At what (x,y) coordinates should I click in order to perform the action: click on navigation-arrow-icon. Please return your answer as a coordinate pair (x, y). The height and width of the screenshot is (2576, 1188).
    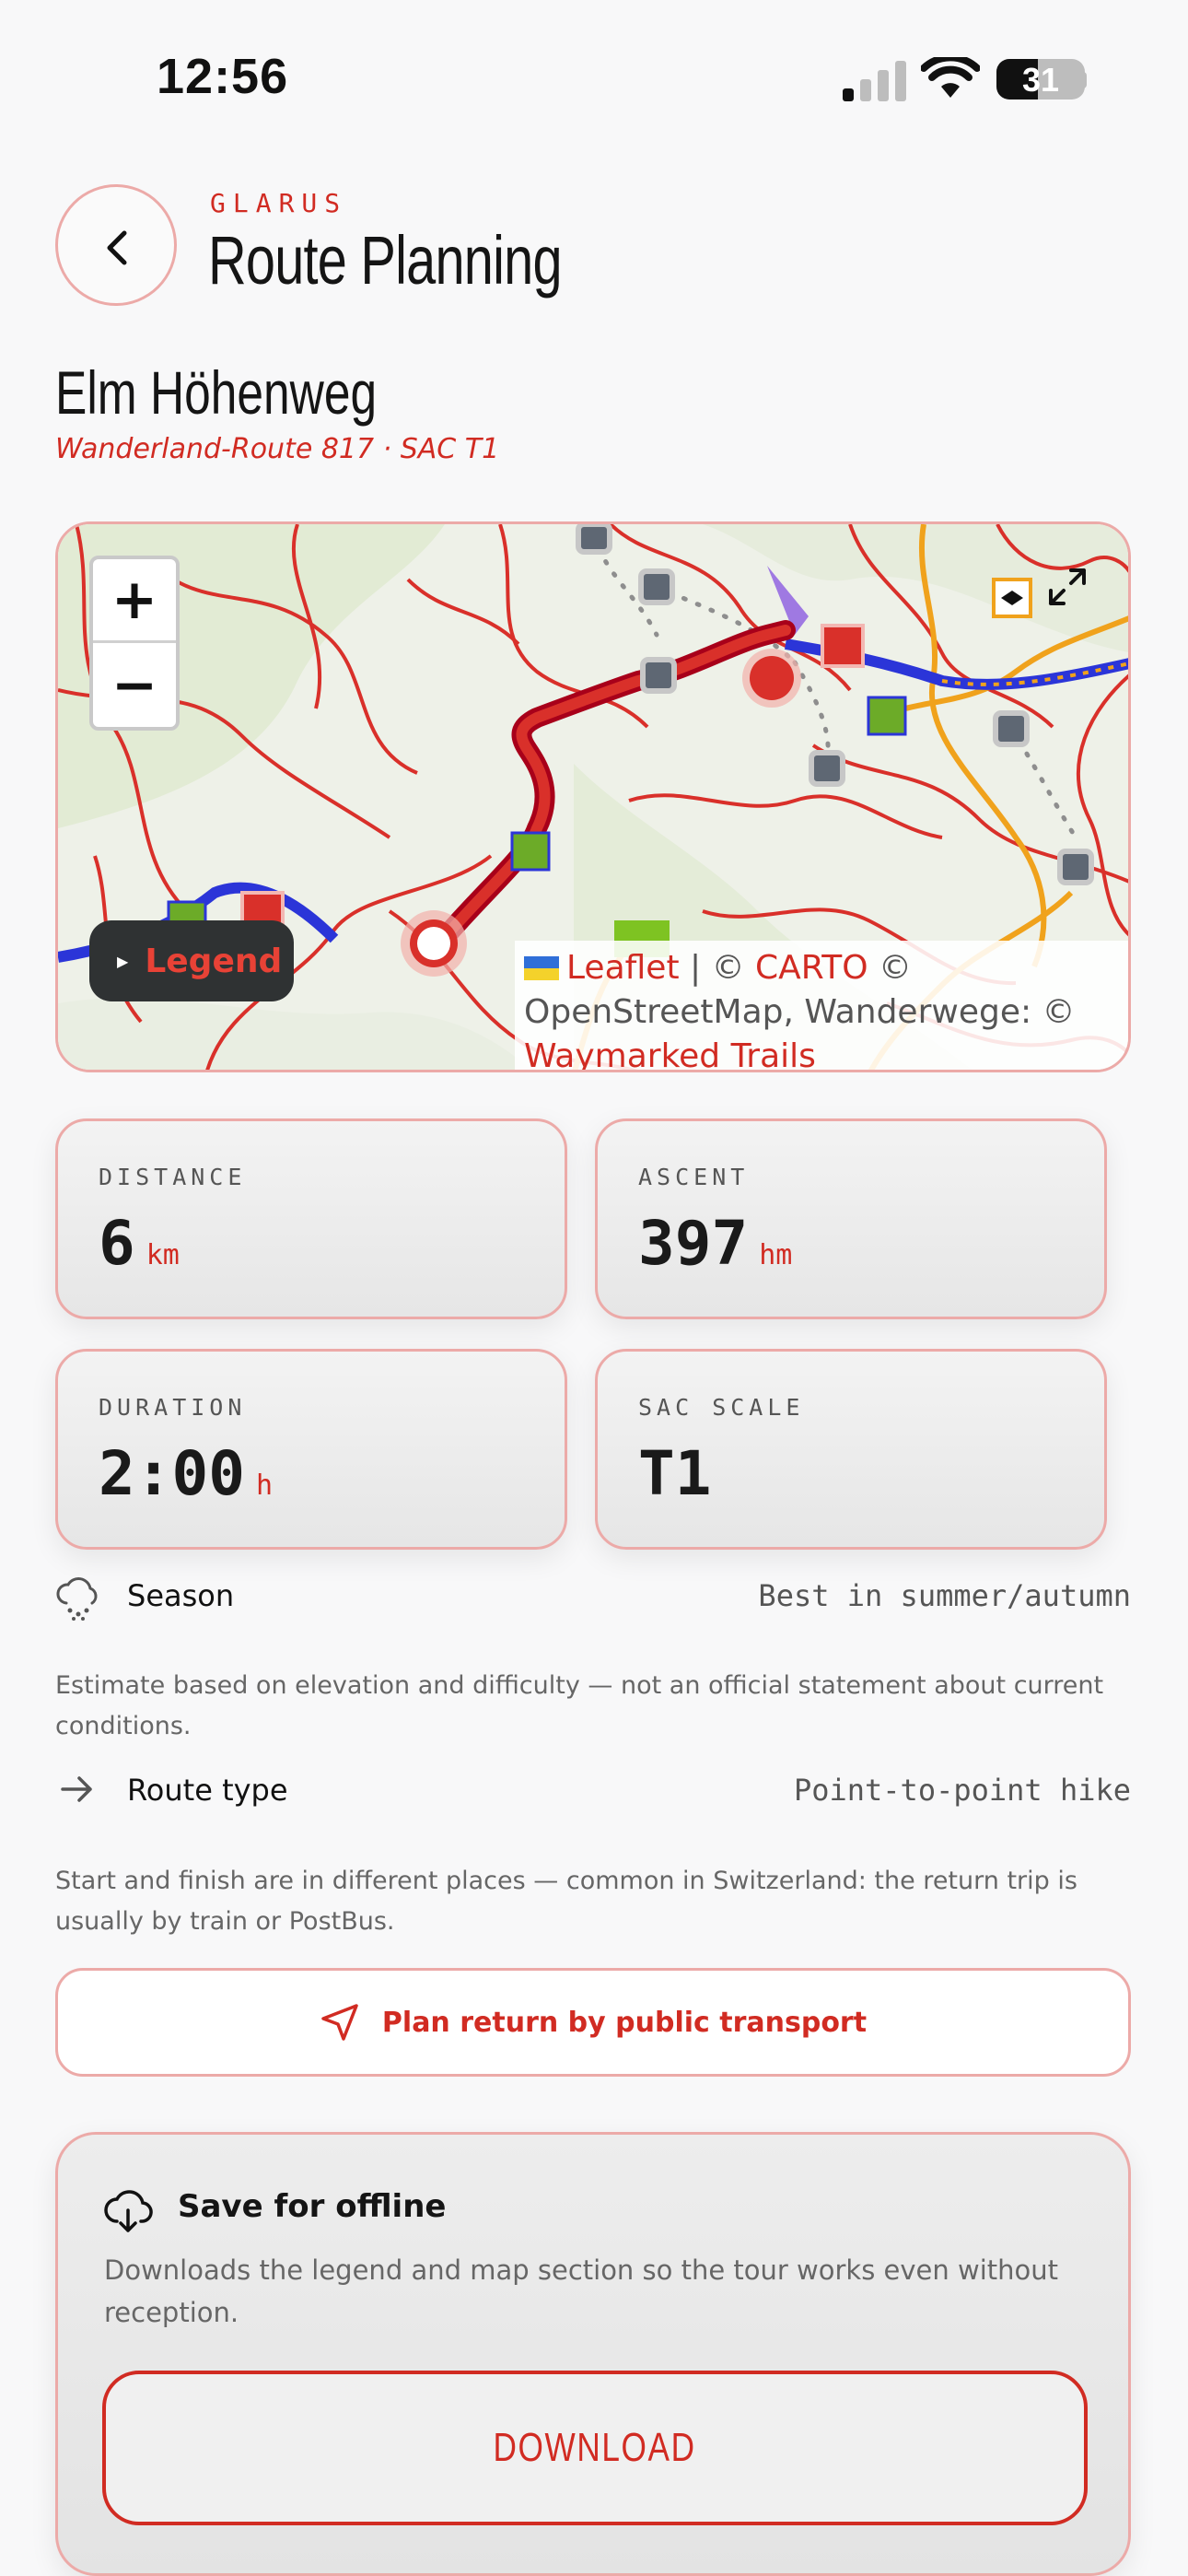
    Looking at the image, I should click on (339, 2022).